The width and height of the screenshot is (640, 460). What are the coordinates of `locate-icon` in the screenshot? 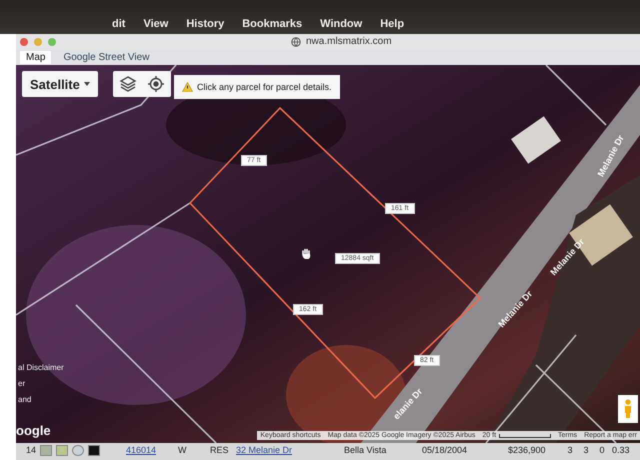 It's located at (156, 84).